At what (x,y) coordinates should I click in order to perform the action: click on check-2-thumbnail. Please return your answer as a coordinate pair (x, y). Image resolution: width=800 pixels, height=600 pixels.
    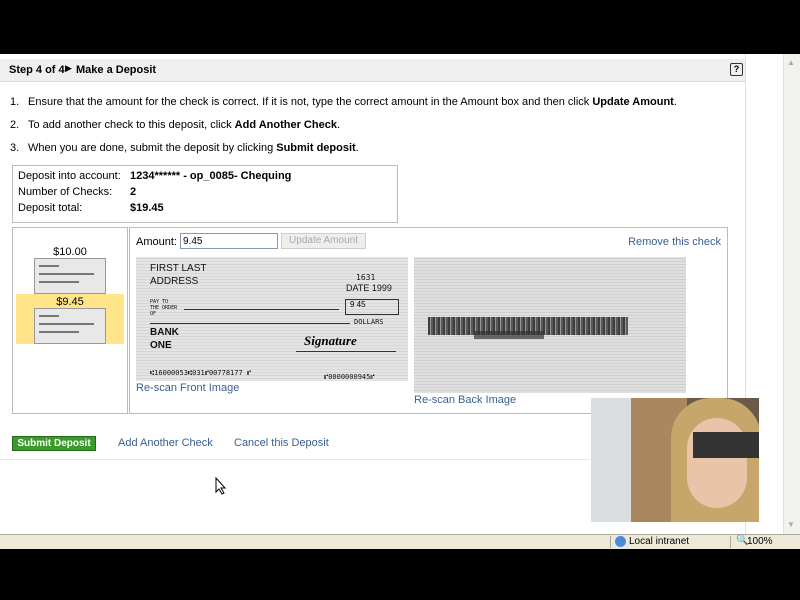
    Looking at the image, I should click on (70, 326).